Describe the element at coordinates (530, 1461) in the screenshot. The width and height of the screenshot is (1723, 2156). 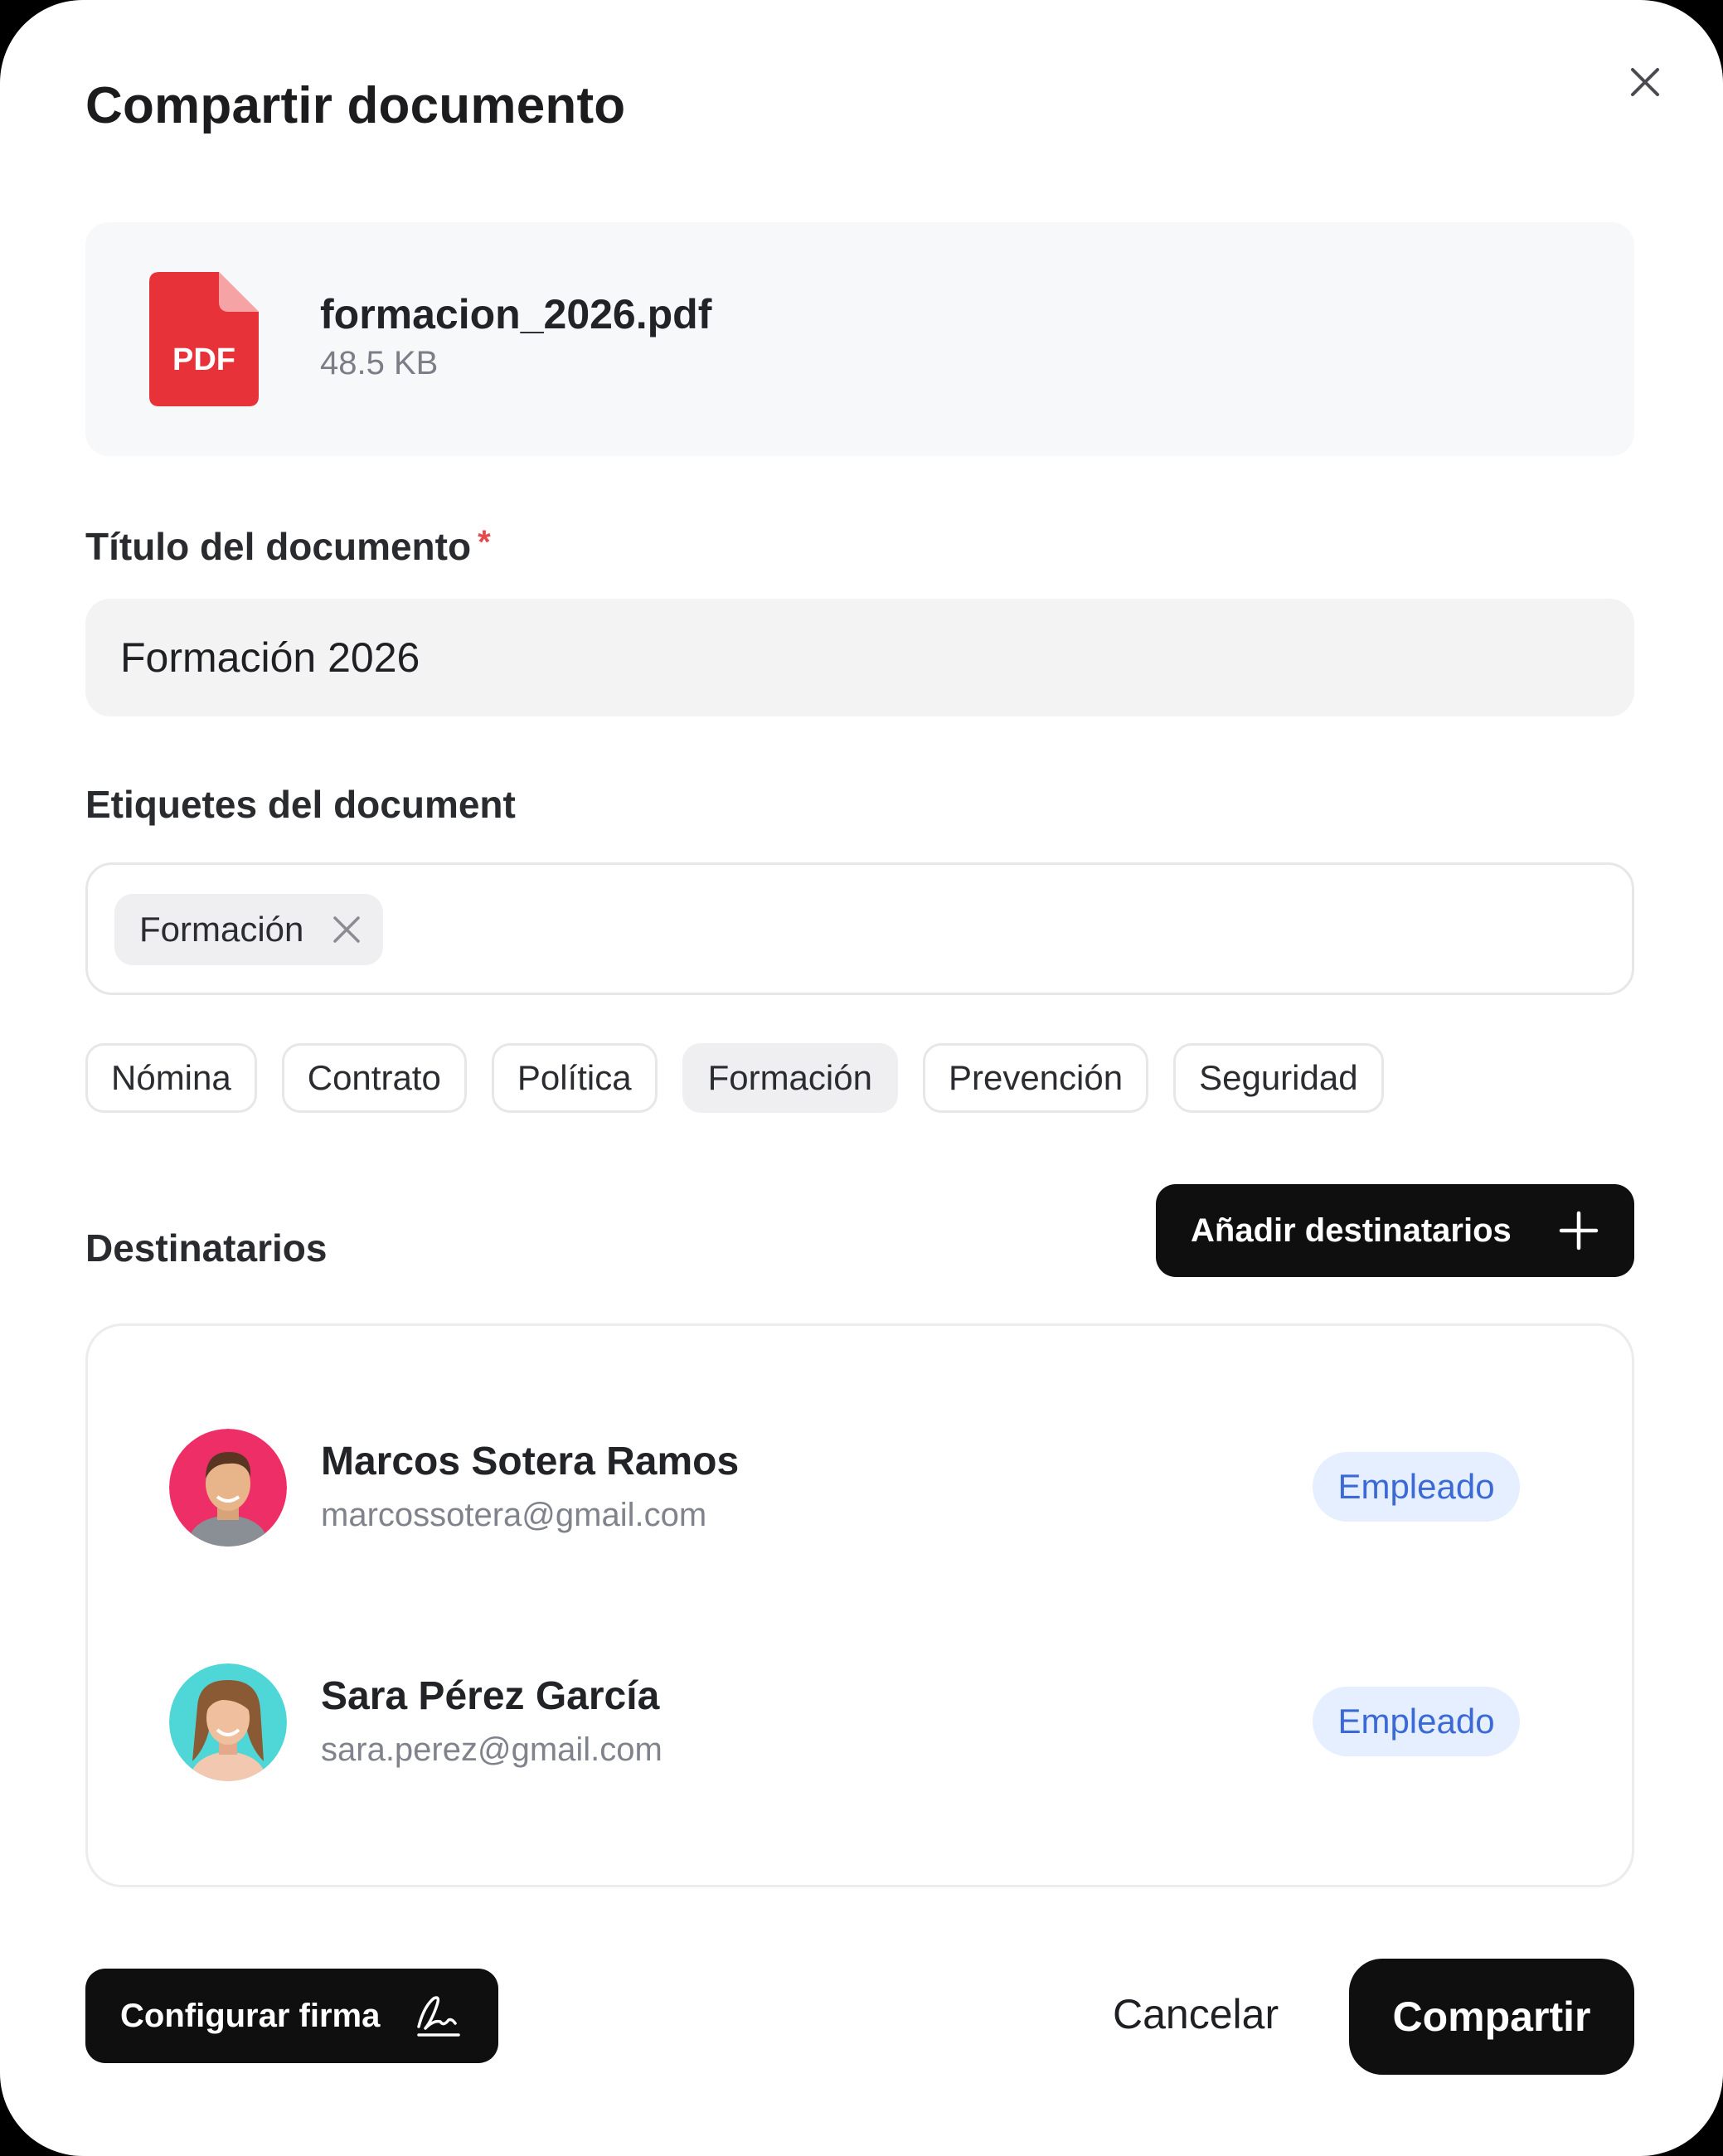
I see `recipient-name: Marcos Sotera Ramos` at that location.